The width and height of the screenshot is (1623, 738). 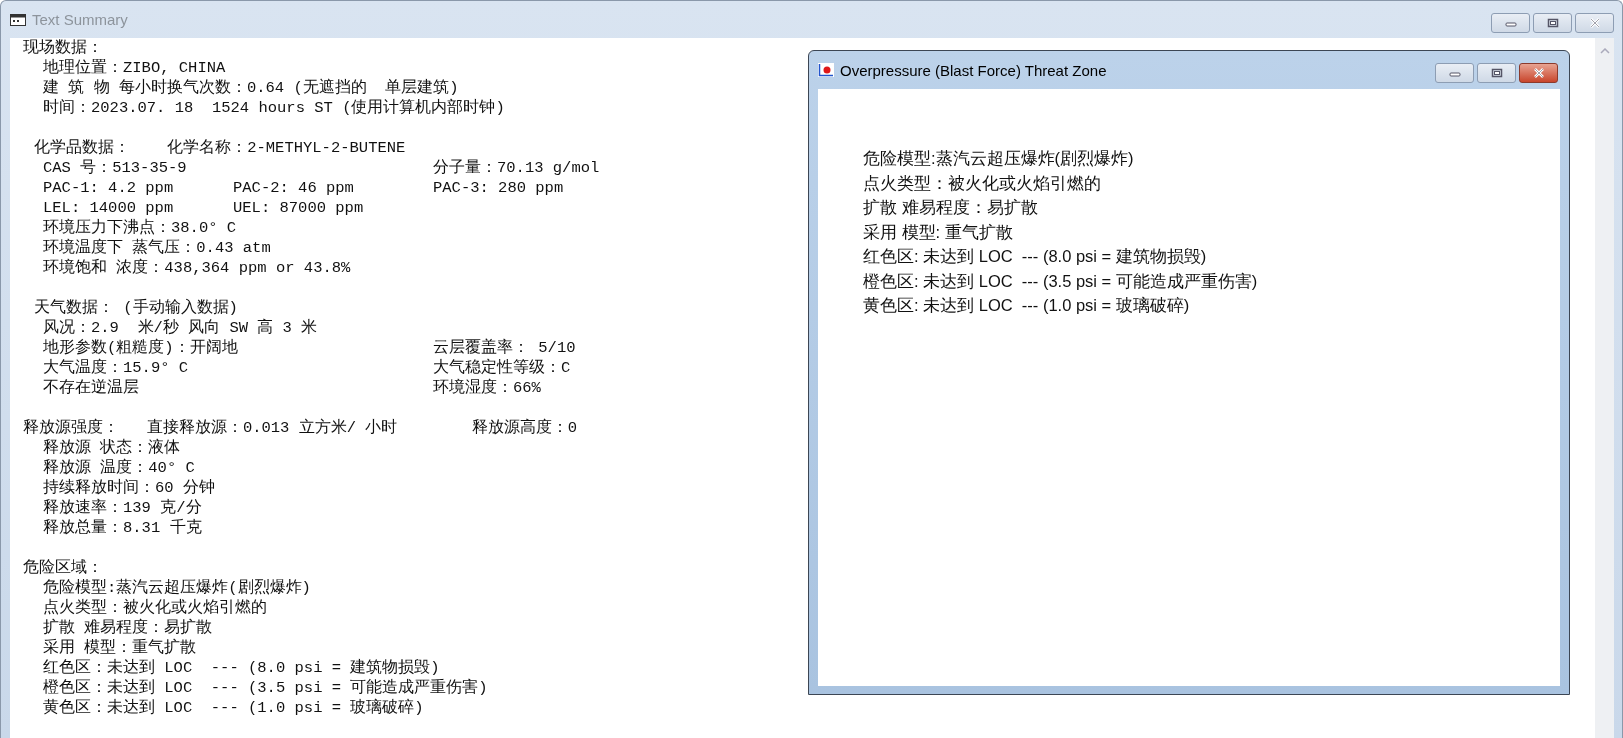 What do you see at coordinates (516, 168) in the screenshot?
I see `summary-value: 分子量：70.13 g/mol` at bounding box center [516, 168].